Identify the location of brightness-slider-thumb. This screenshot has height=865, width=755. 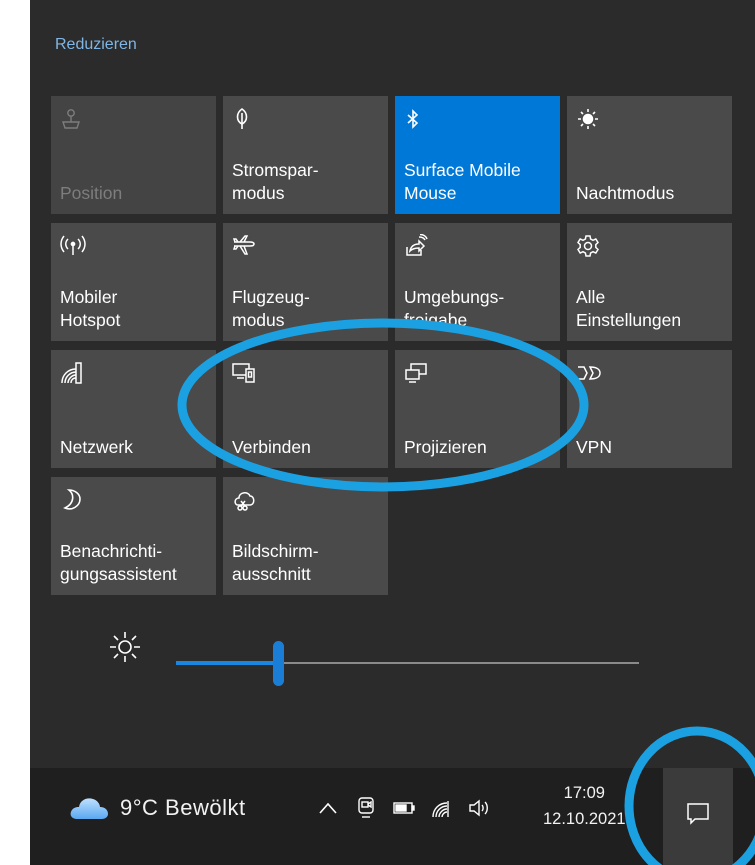
(278, 663).